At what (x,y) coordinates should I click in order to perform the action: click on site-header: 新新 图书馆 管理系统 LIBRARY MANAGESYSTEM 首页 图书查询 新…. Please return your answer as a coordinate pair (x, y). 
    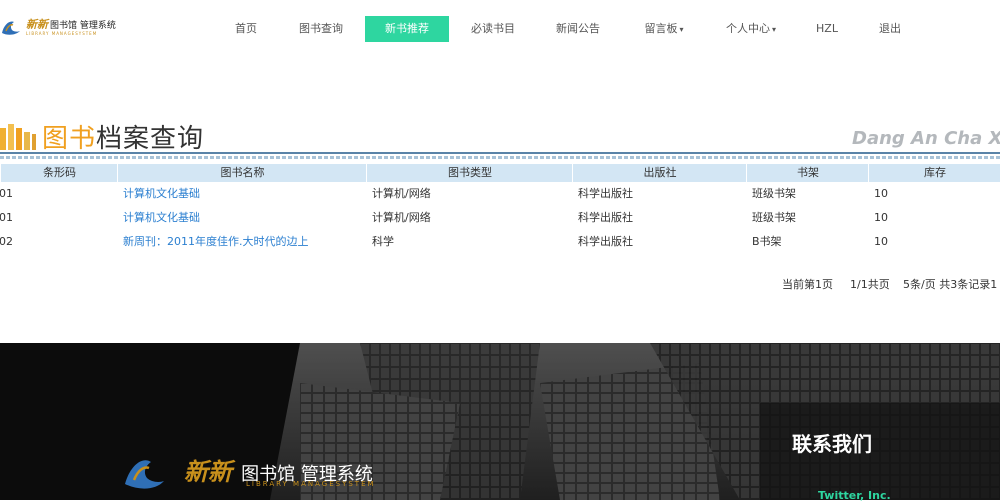
    Looking at the image, I should click on (500, 29).